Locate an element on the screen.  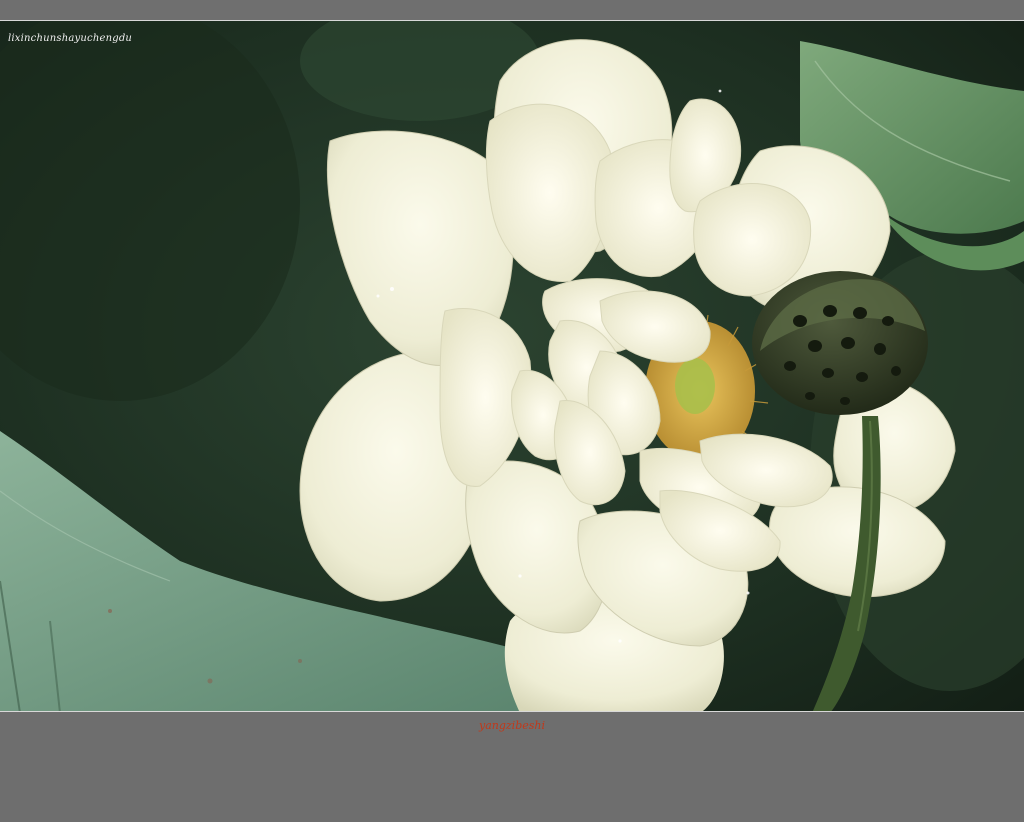
top-frame-band is located at coordinates (512, 10).